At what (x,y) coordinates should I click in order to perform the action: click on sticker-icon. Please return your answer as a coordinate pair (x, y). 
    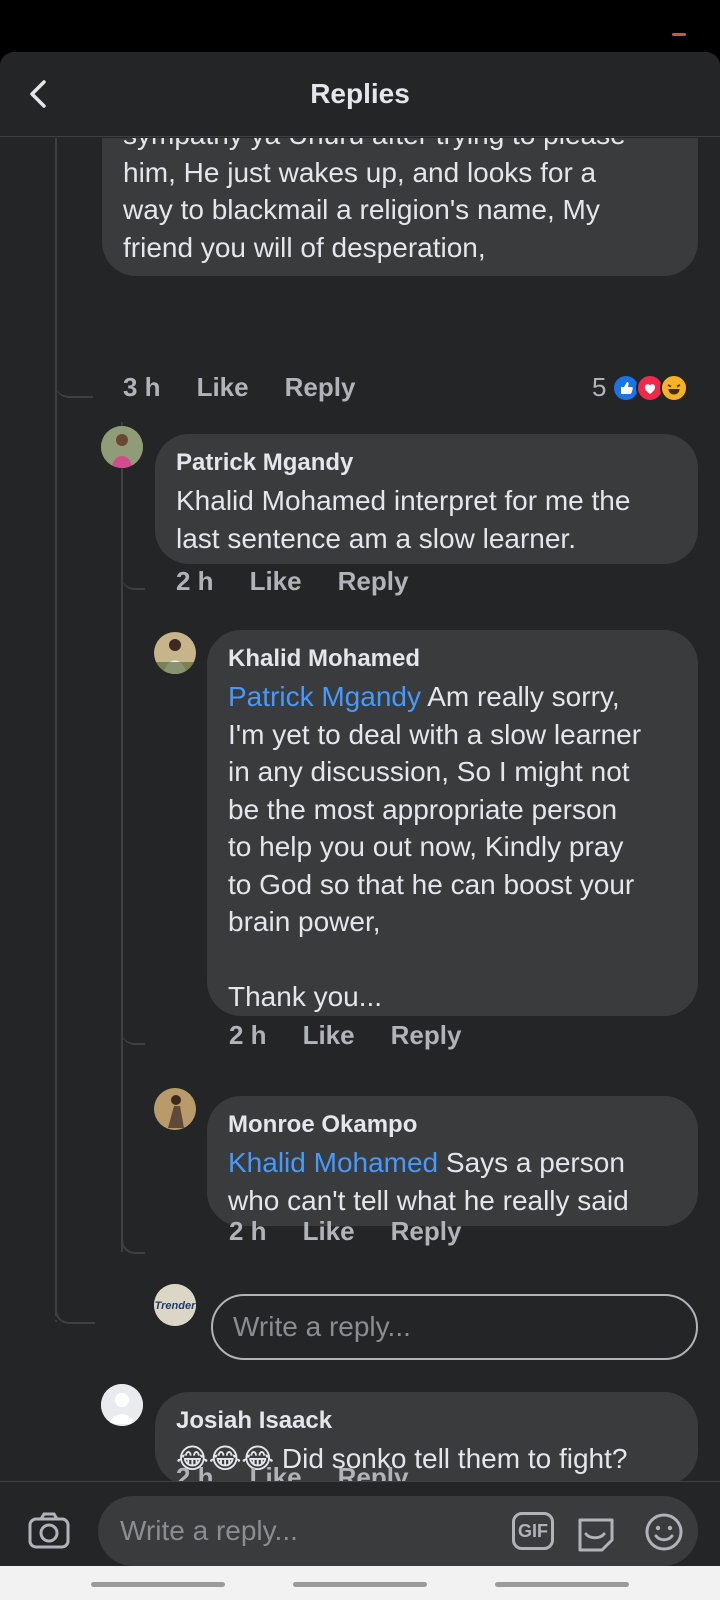
    Looking at the image, I should click on (596, 1532).